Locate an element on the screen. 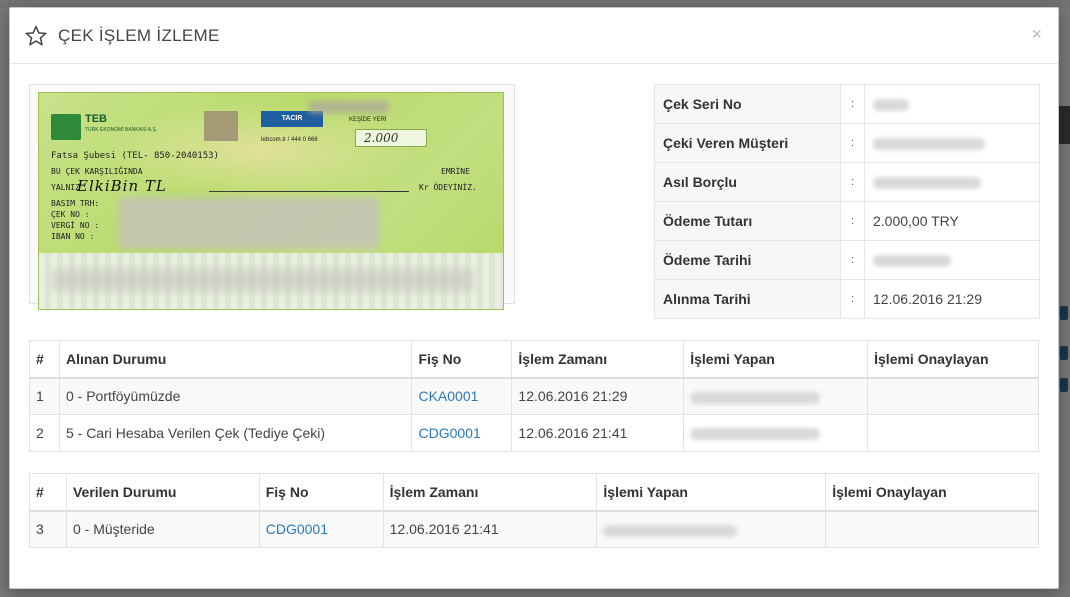  table-row: 3 0 - Müşteride CDG0001 12.06.2016 21:41 is located at coordinates (534, 529).